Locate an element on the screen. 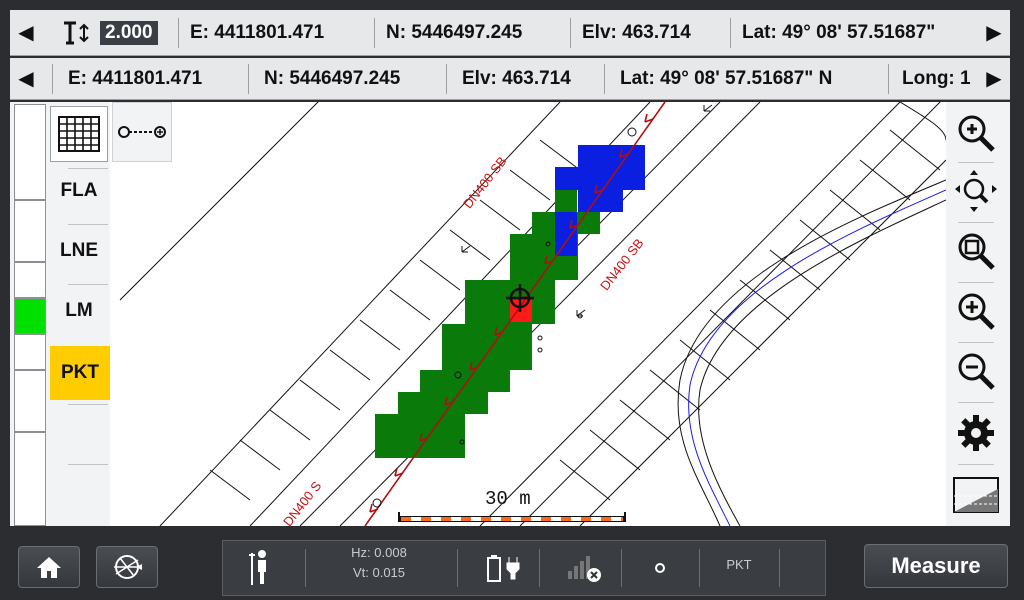  pan-button is located at coordinates (976, 191).